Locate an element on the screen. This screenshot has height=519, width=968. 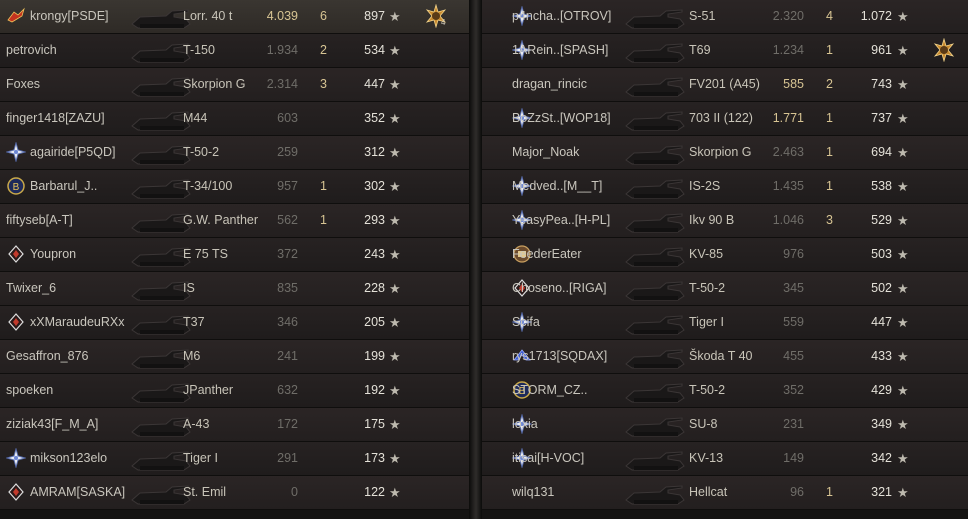
xp-value: 175 is located at coordinates (374, 424).